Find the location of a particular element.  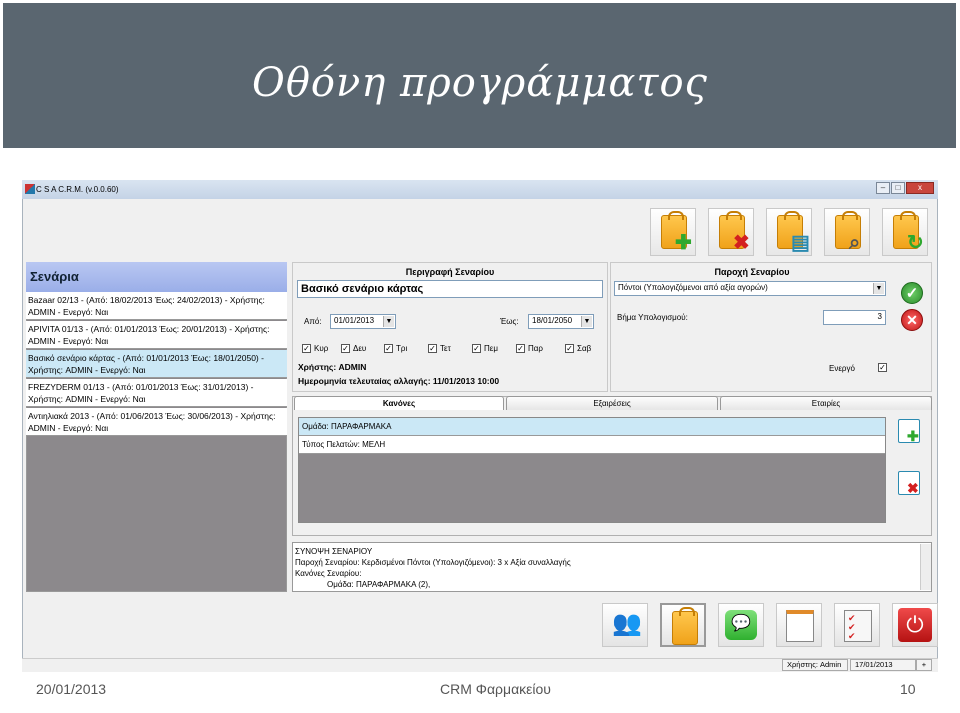

checklist-button: ✔ ✔ ✔ is located at coordinates (857, 625).